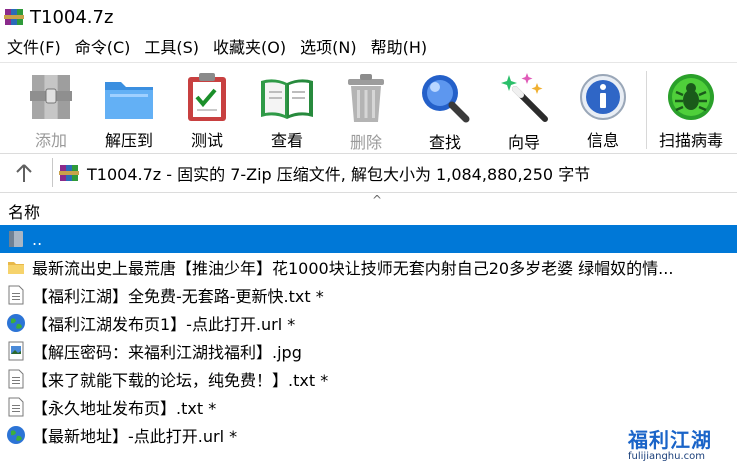  What do you see at coordinates (16, 351) in the screenshot?
I see `image-file-icon` at bounding box center [16, 351].